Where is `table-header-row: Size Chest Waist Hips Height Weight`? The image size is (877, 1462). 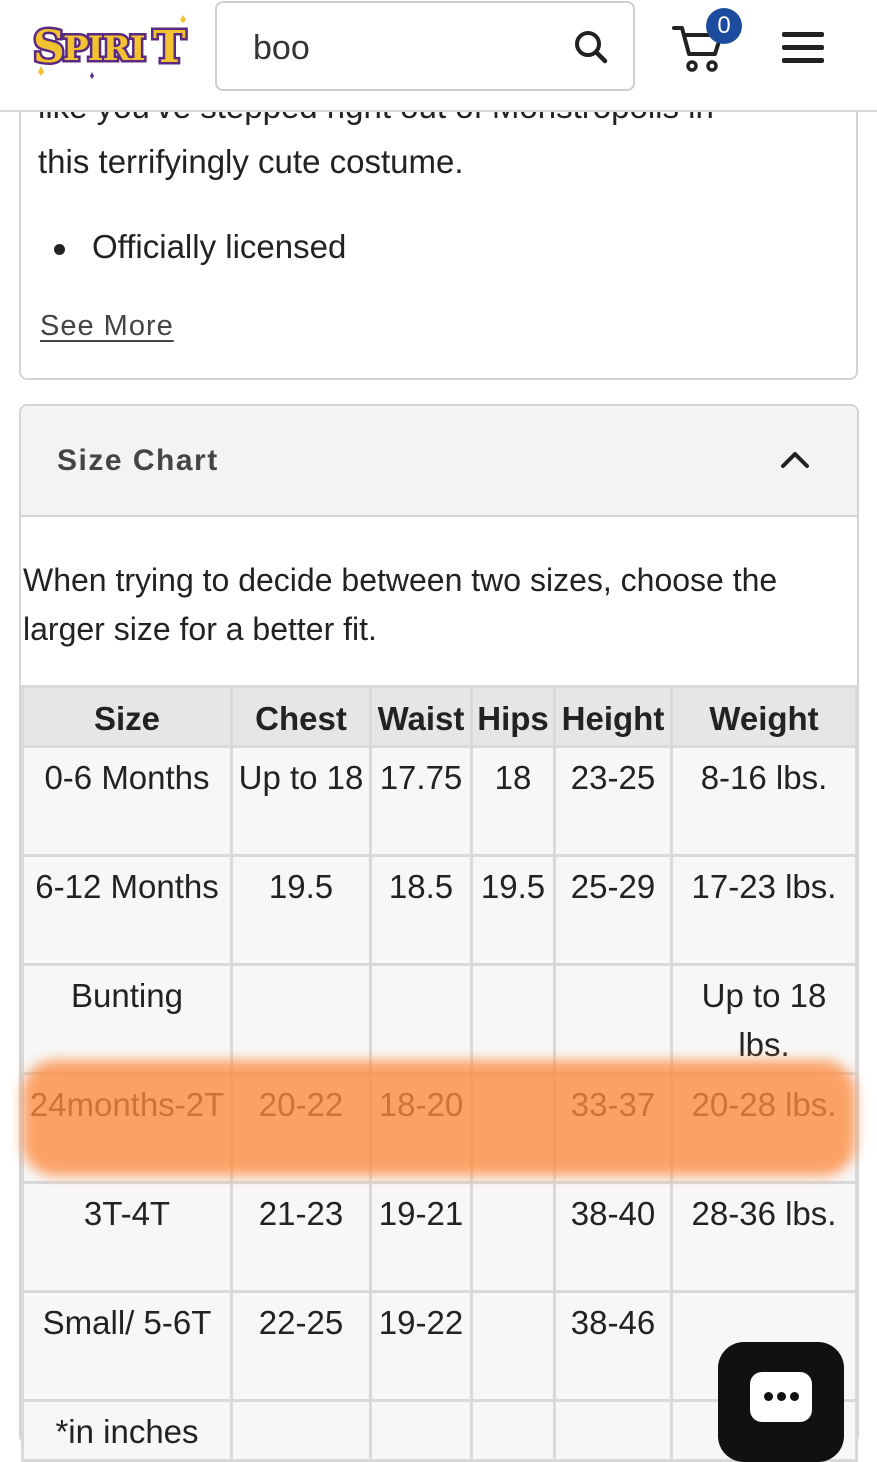 table-header-row: Size Chest Waist Hips Height Weight is located at coordinates (439, 716).